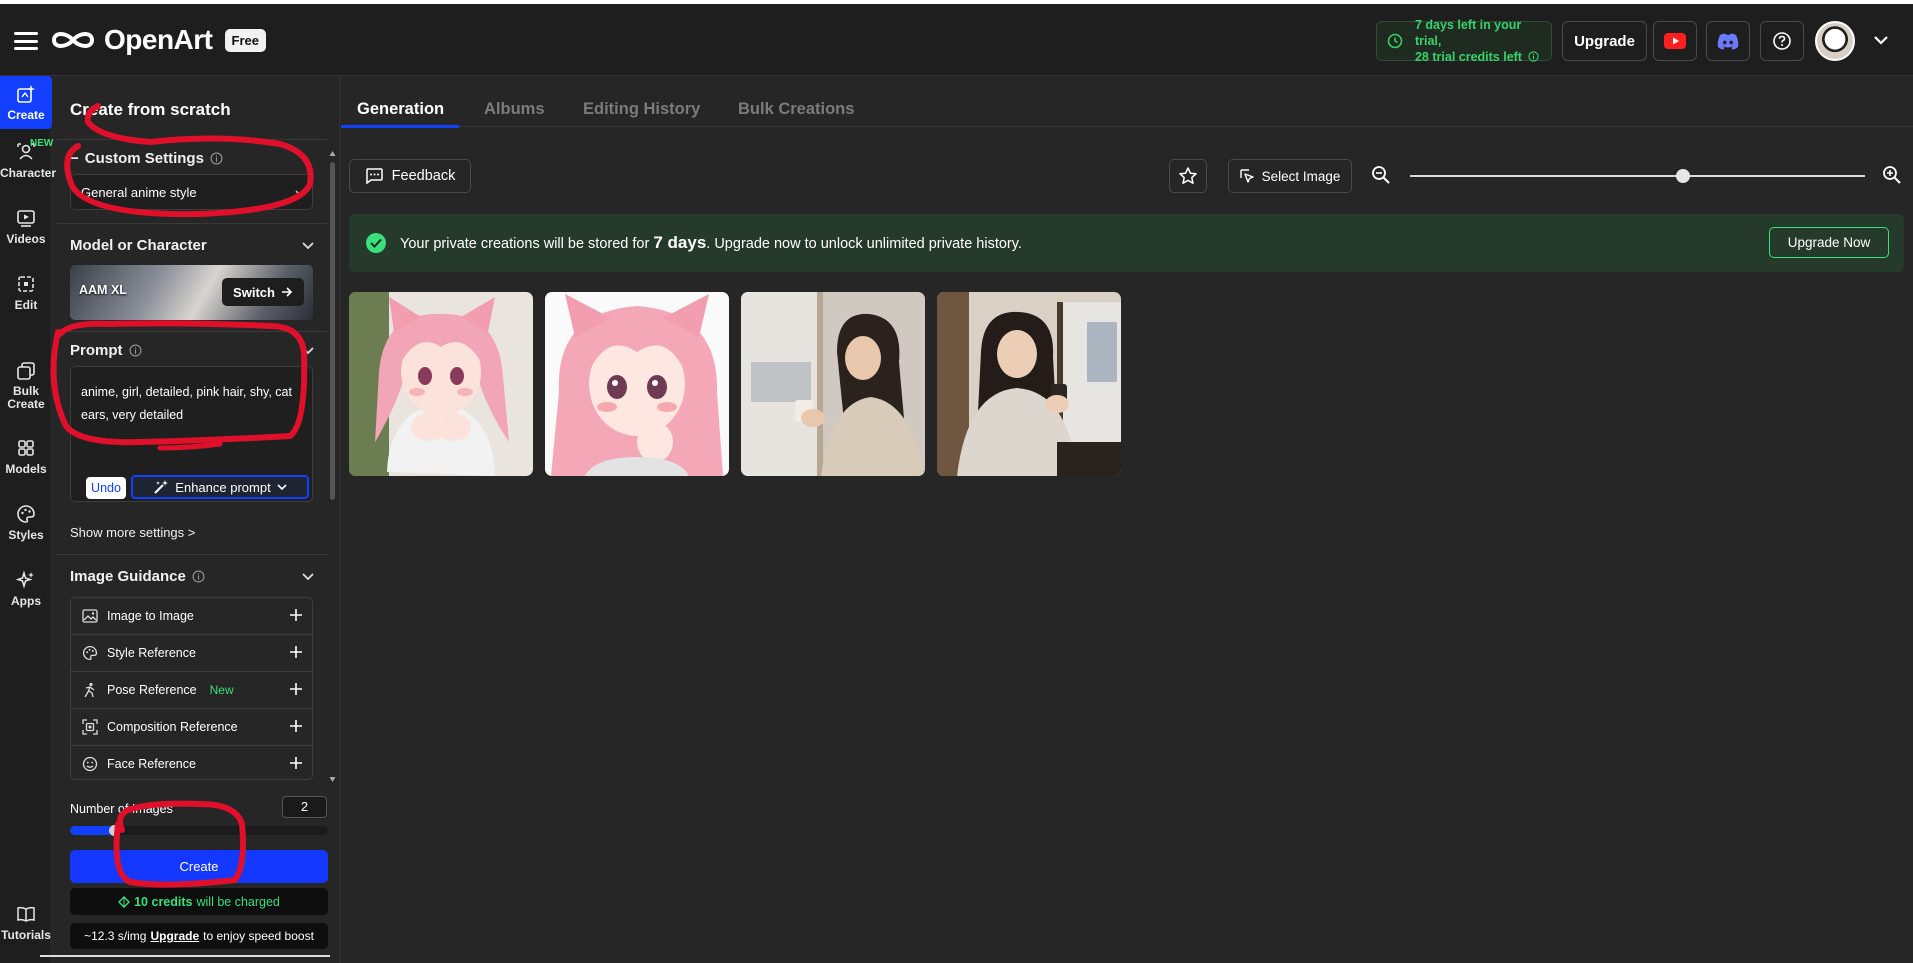 The image size is (1913, 963). I want to click on nav-apps: Apps, so click(26, 589).